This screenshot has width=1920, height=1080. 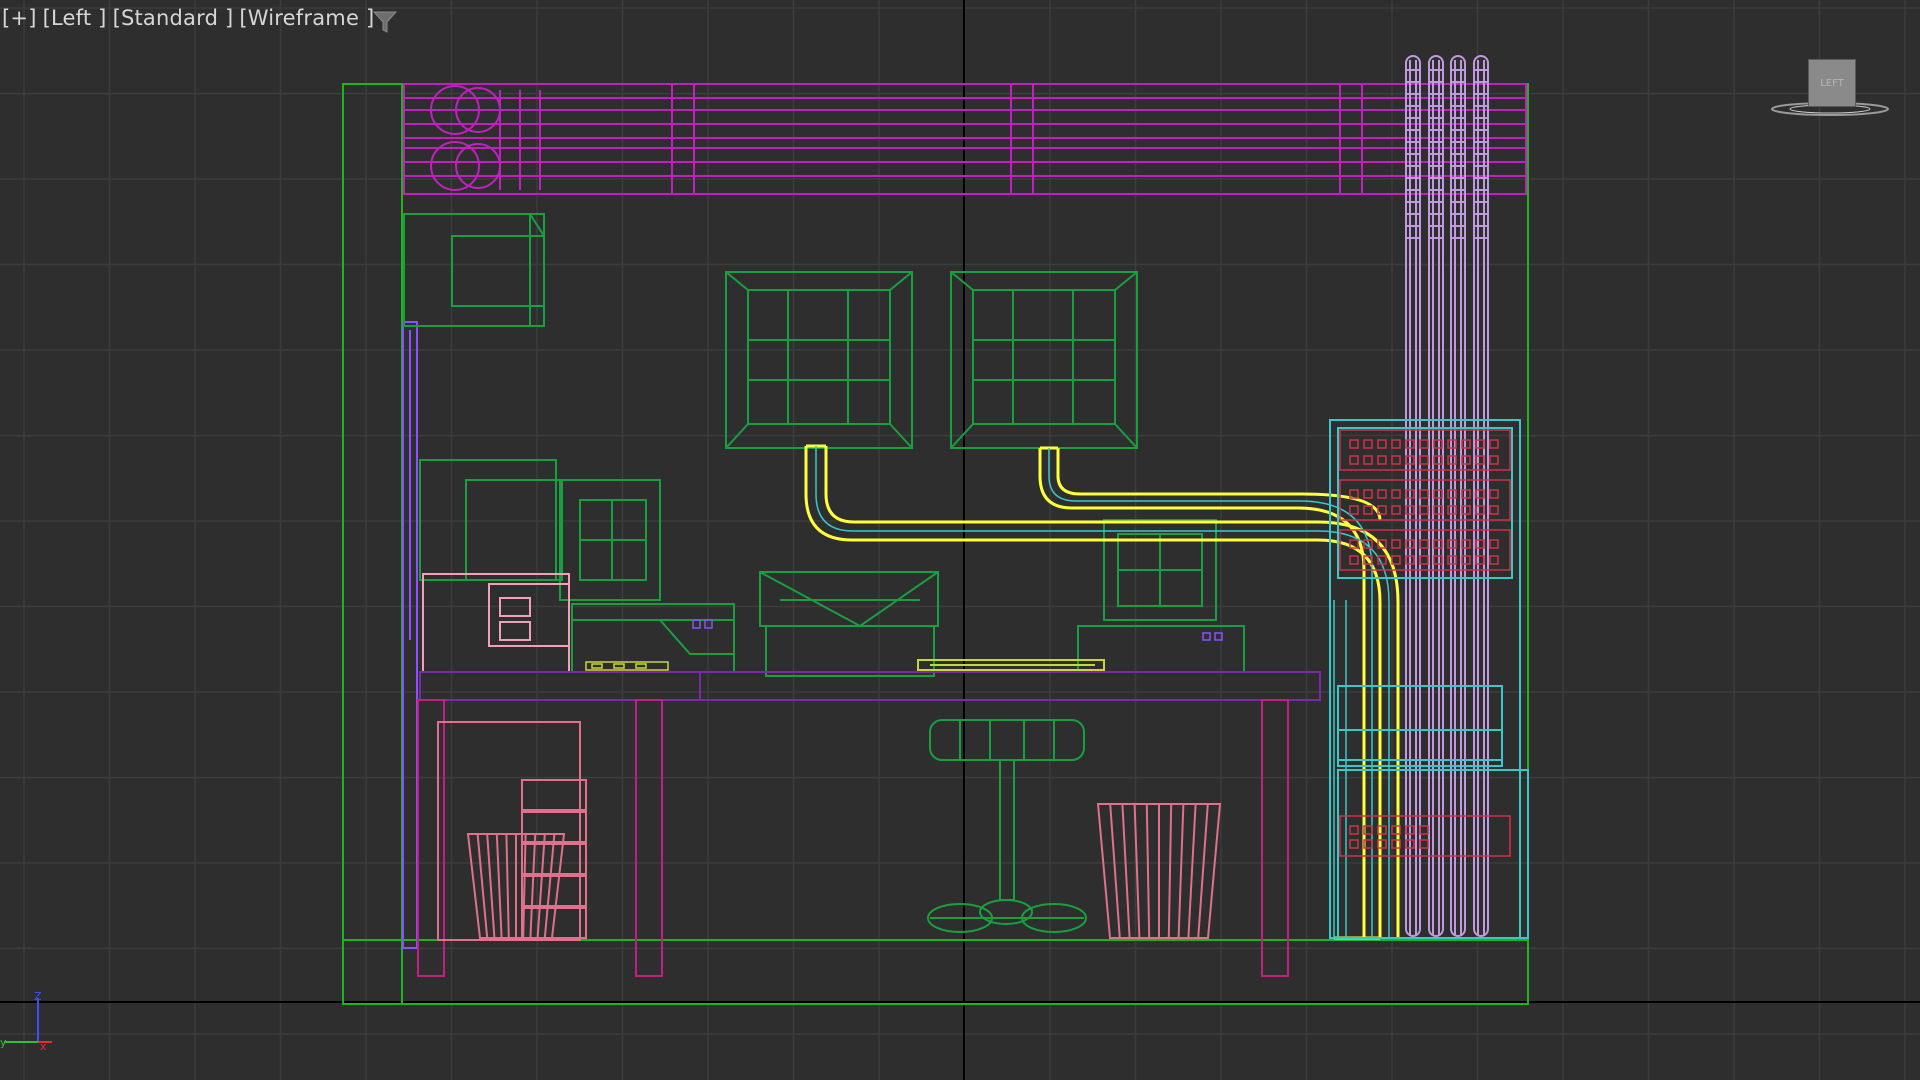 What do you see at coordinates (474, 270) in the screenshot?
I see `wall-cabinet` at bounding box center [474, 270].